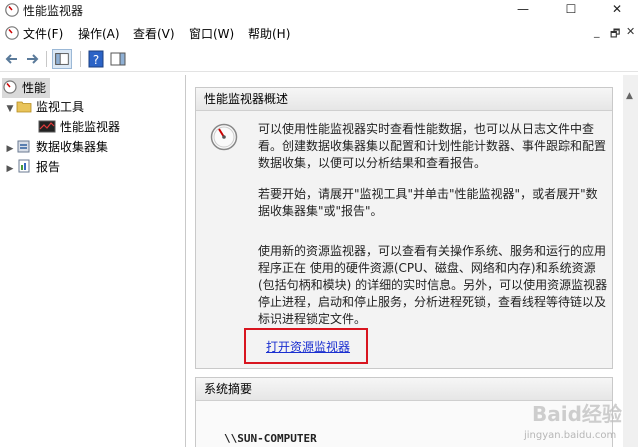 Image resolution: width=638 pixels, height=447 pixels. Describe the element at coordinates (224, 137) in the screenshot. I see `performance-gauge-icon` at that location.